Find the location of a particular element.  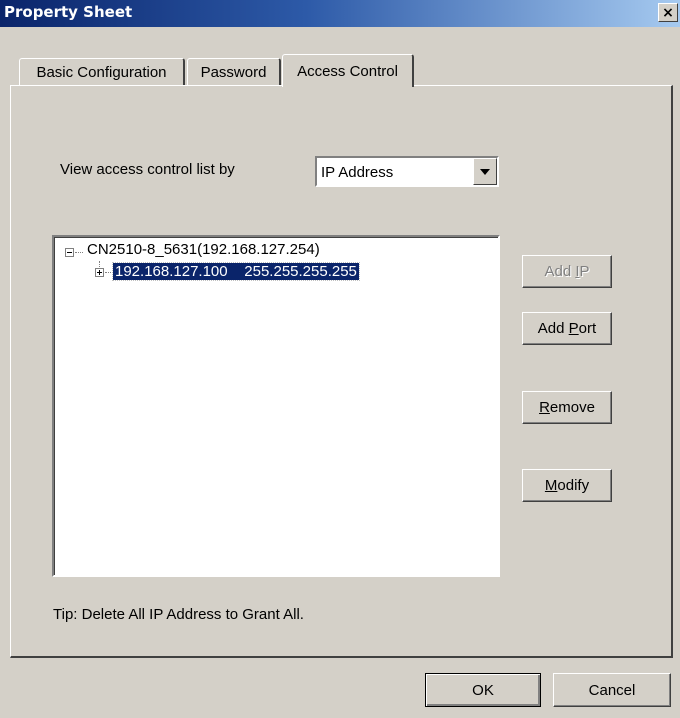

close-icon: × is located at coordinates (668, 12).